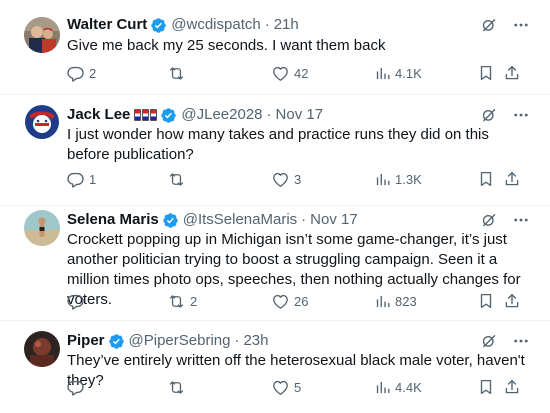  Describe the element at coordinates (221, 115) in the screenshot. I see `handle: @JLee2028` at that location.